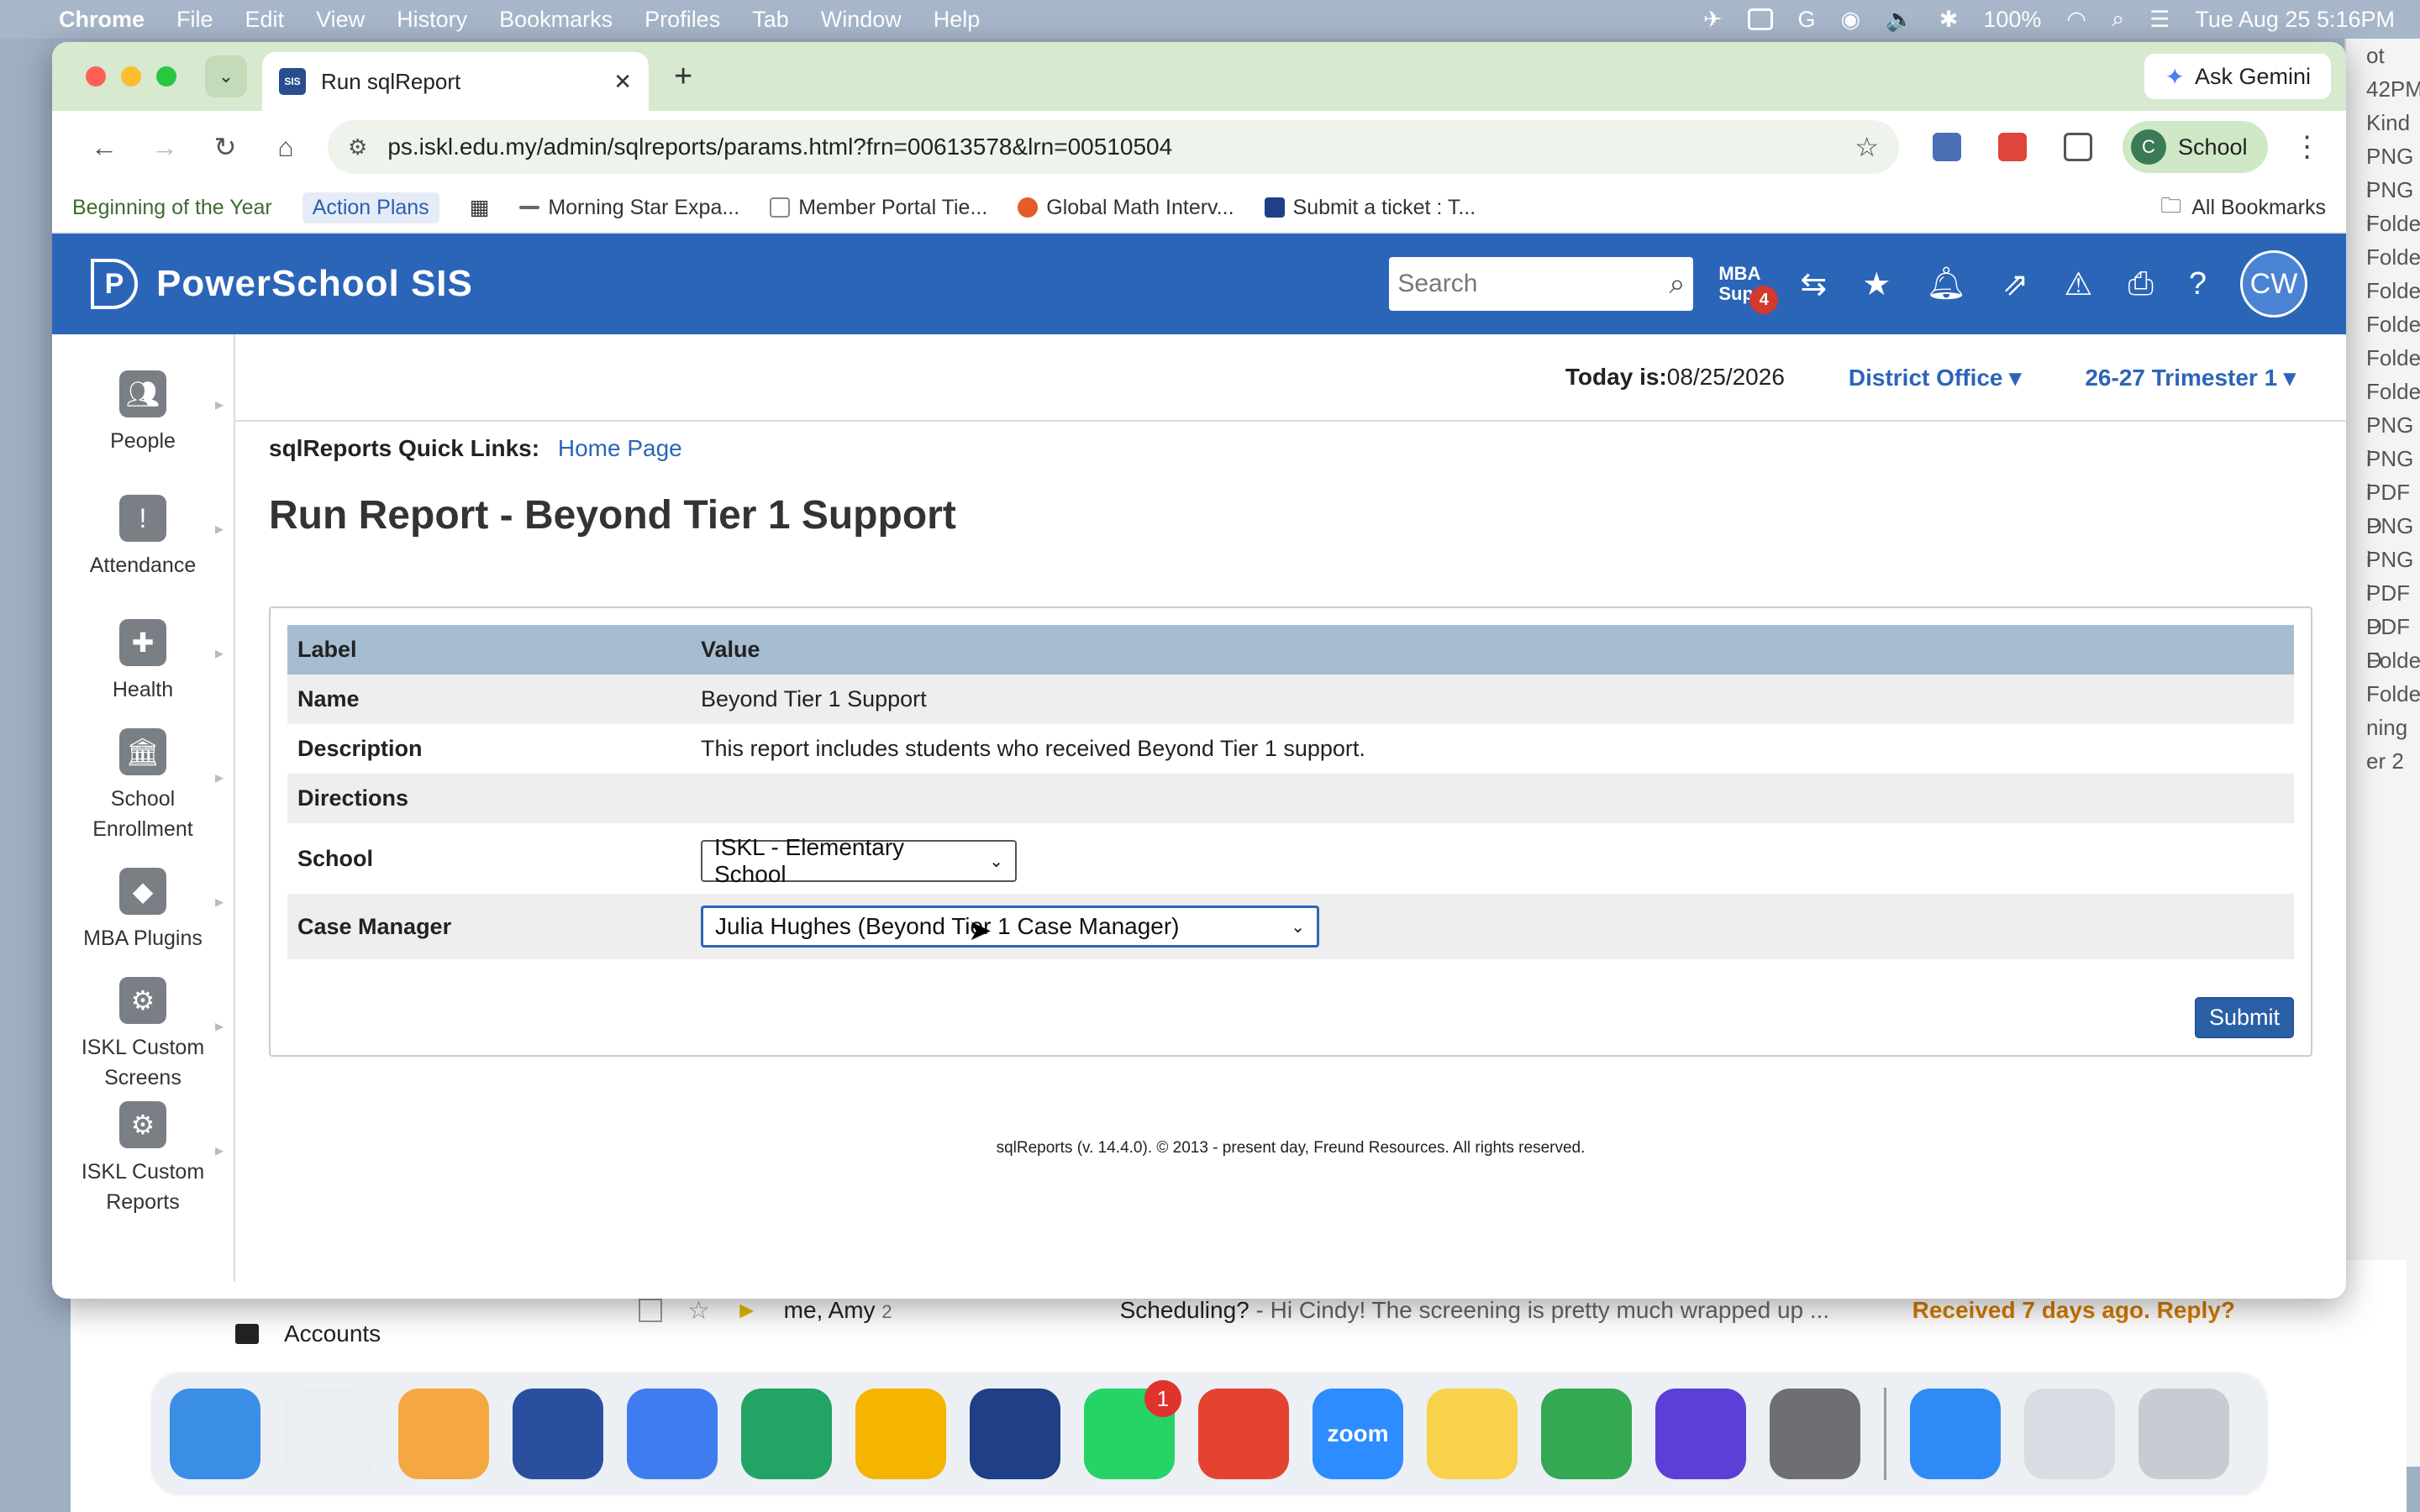  Describe the element at coordinates (2012, 147) in the screenshot. I see `extension-todoist-icon` at that location.